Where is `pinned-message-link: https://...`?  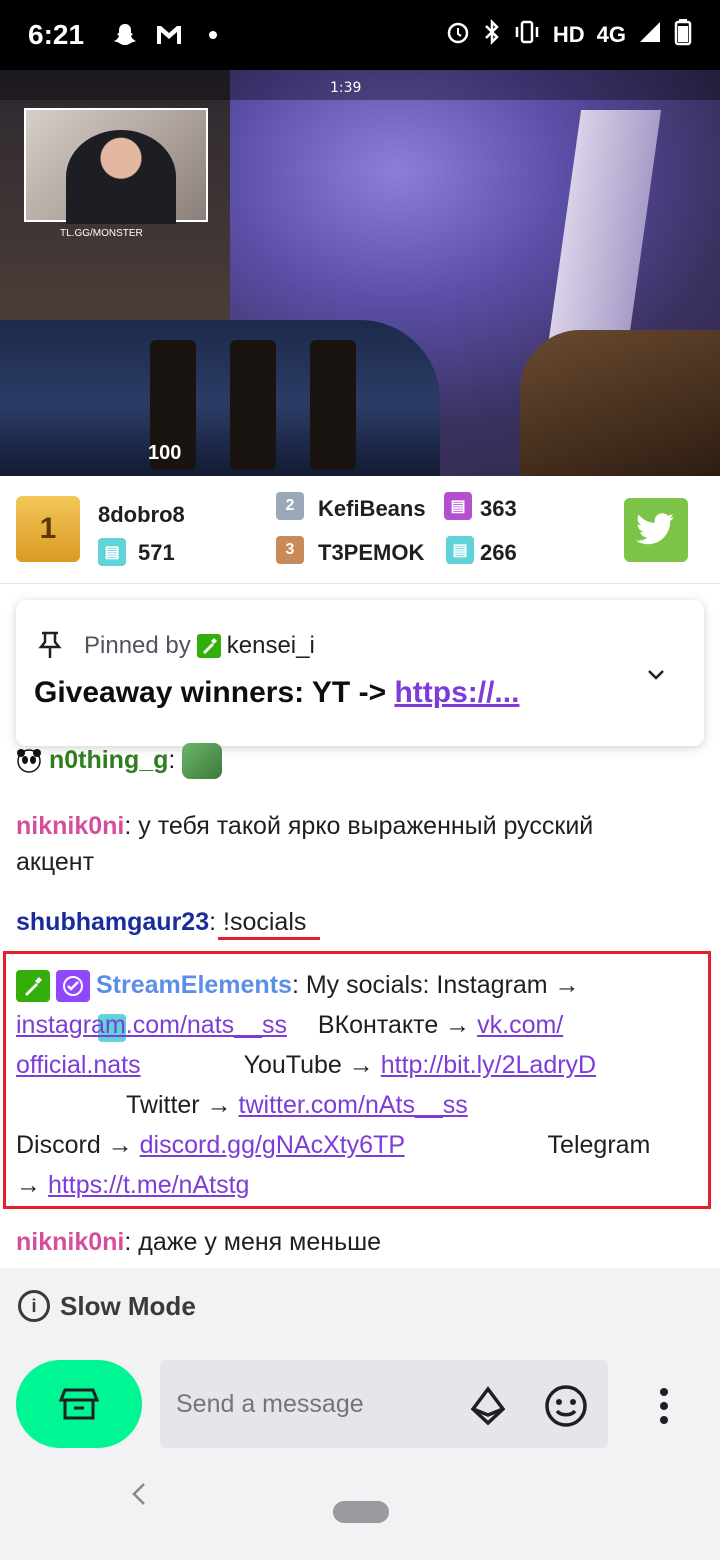
pinned-message-link: https://... is located at coordinates (456, 692).